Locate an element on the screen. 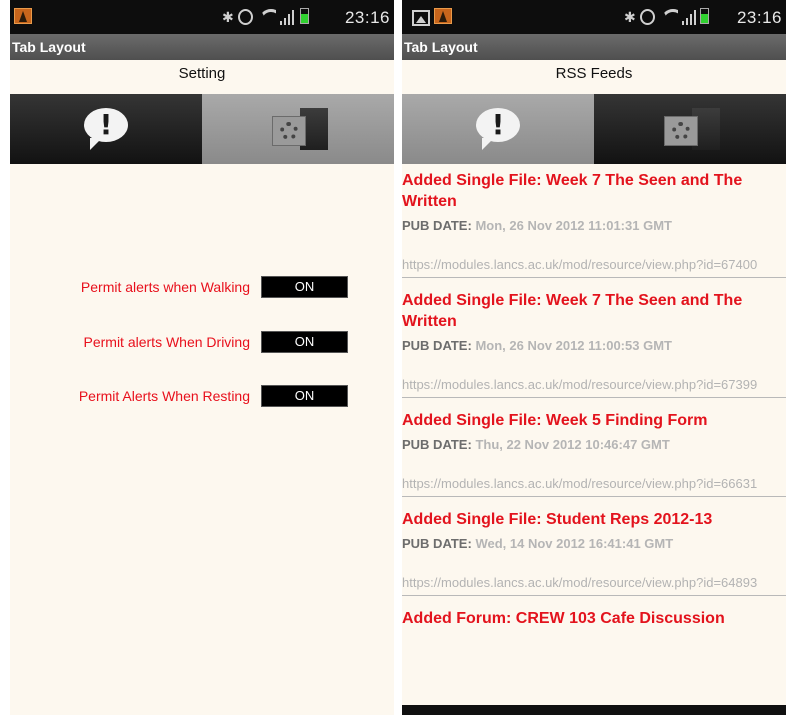 Image resolution: width=787 pixels, height=715 pixels. pub-date-value: Wed, 14 Nov 2012 16:41:41 GMT is located at coordinates (574, 543).